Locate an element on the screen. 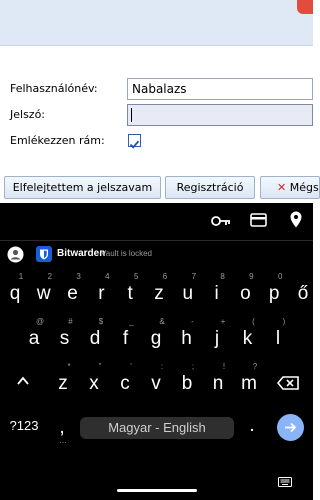  cancel-label: Mégs is located at coordinates (304, 187).